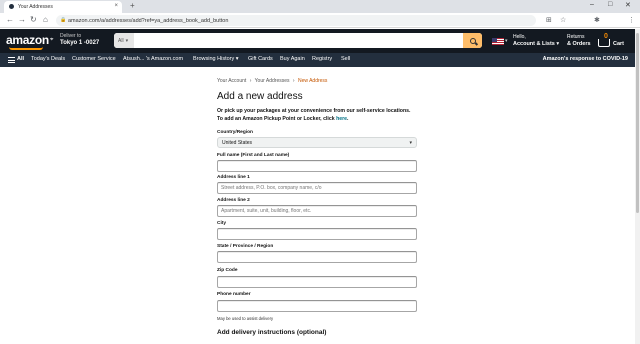  Describe the element at coordinates (227, 270) in the screenshot. I see `zip-label: Zip Code` at that location.